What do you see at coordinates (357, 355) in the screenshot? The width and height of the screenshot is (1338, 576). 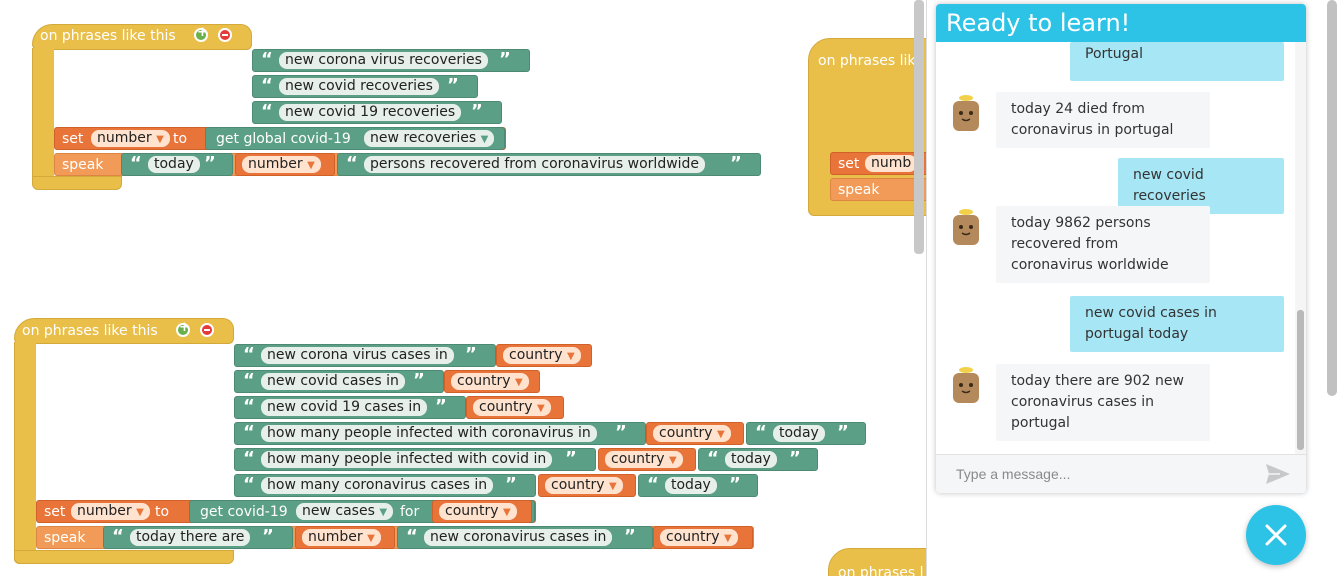 I see `example-text: new corona virus cases in` at bounding box center [357, 355].